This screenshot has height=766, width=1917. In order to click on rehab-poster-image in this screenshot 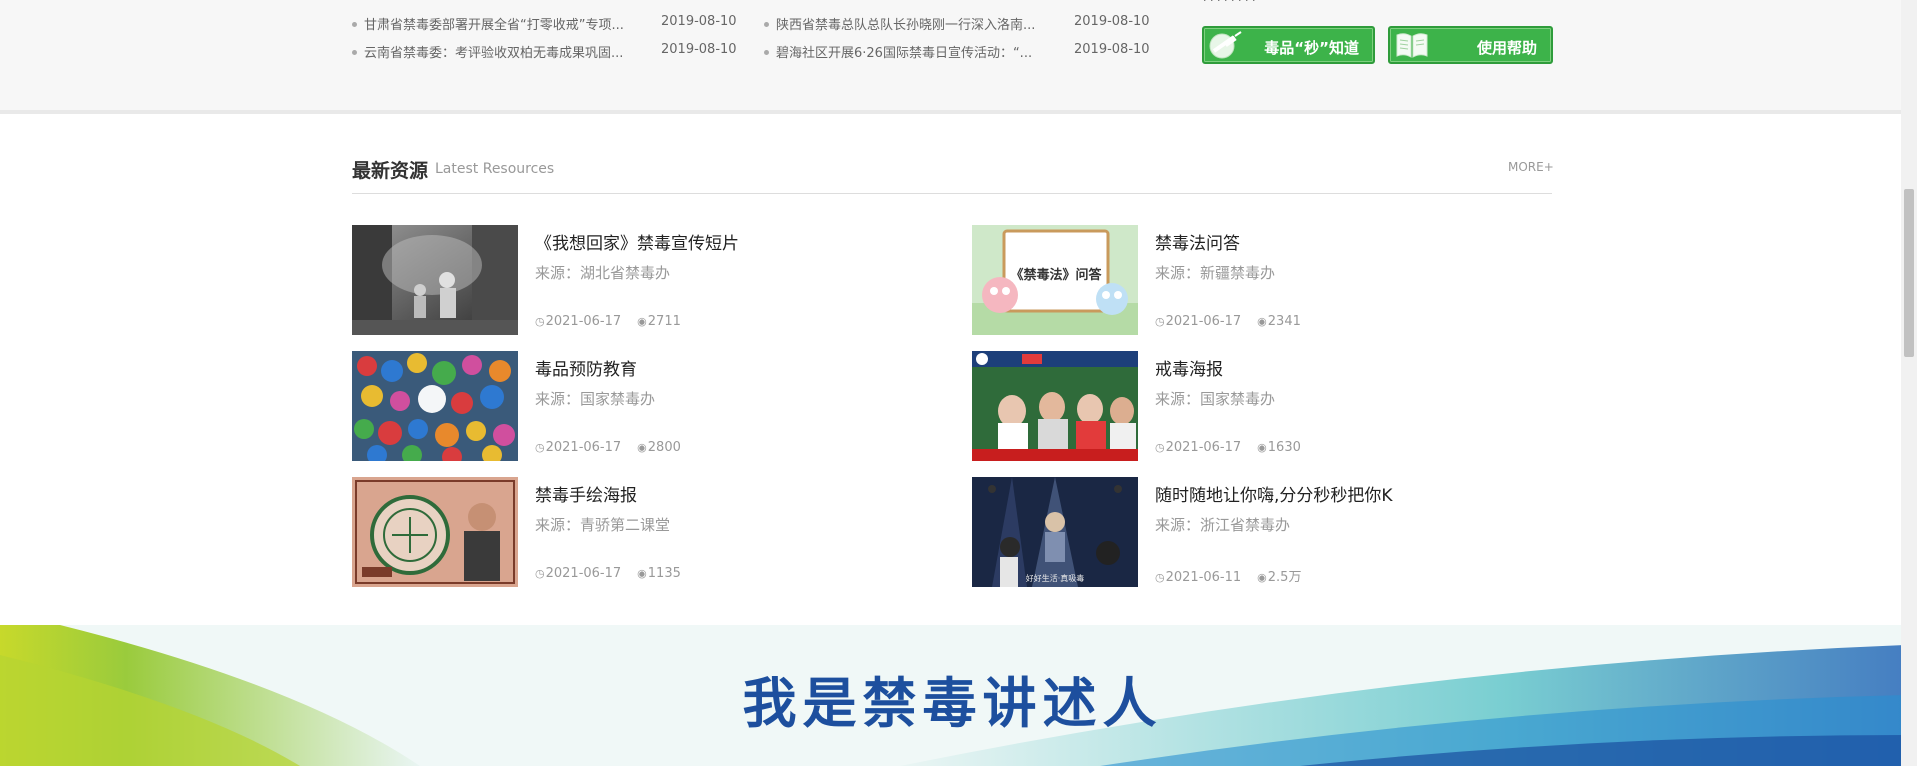, I will do `click(1055, 406)`.